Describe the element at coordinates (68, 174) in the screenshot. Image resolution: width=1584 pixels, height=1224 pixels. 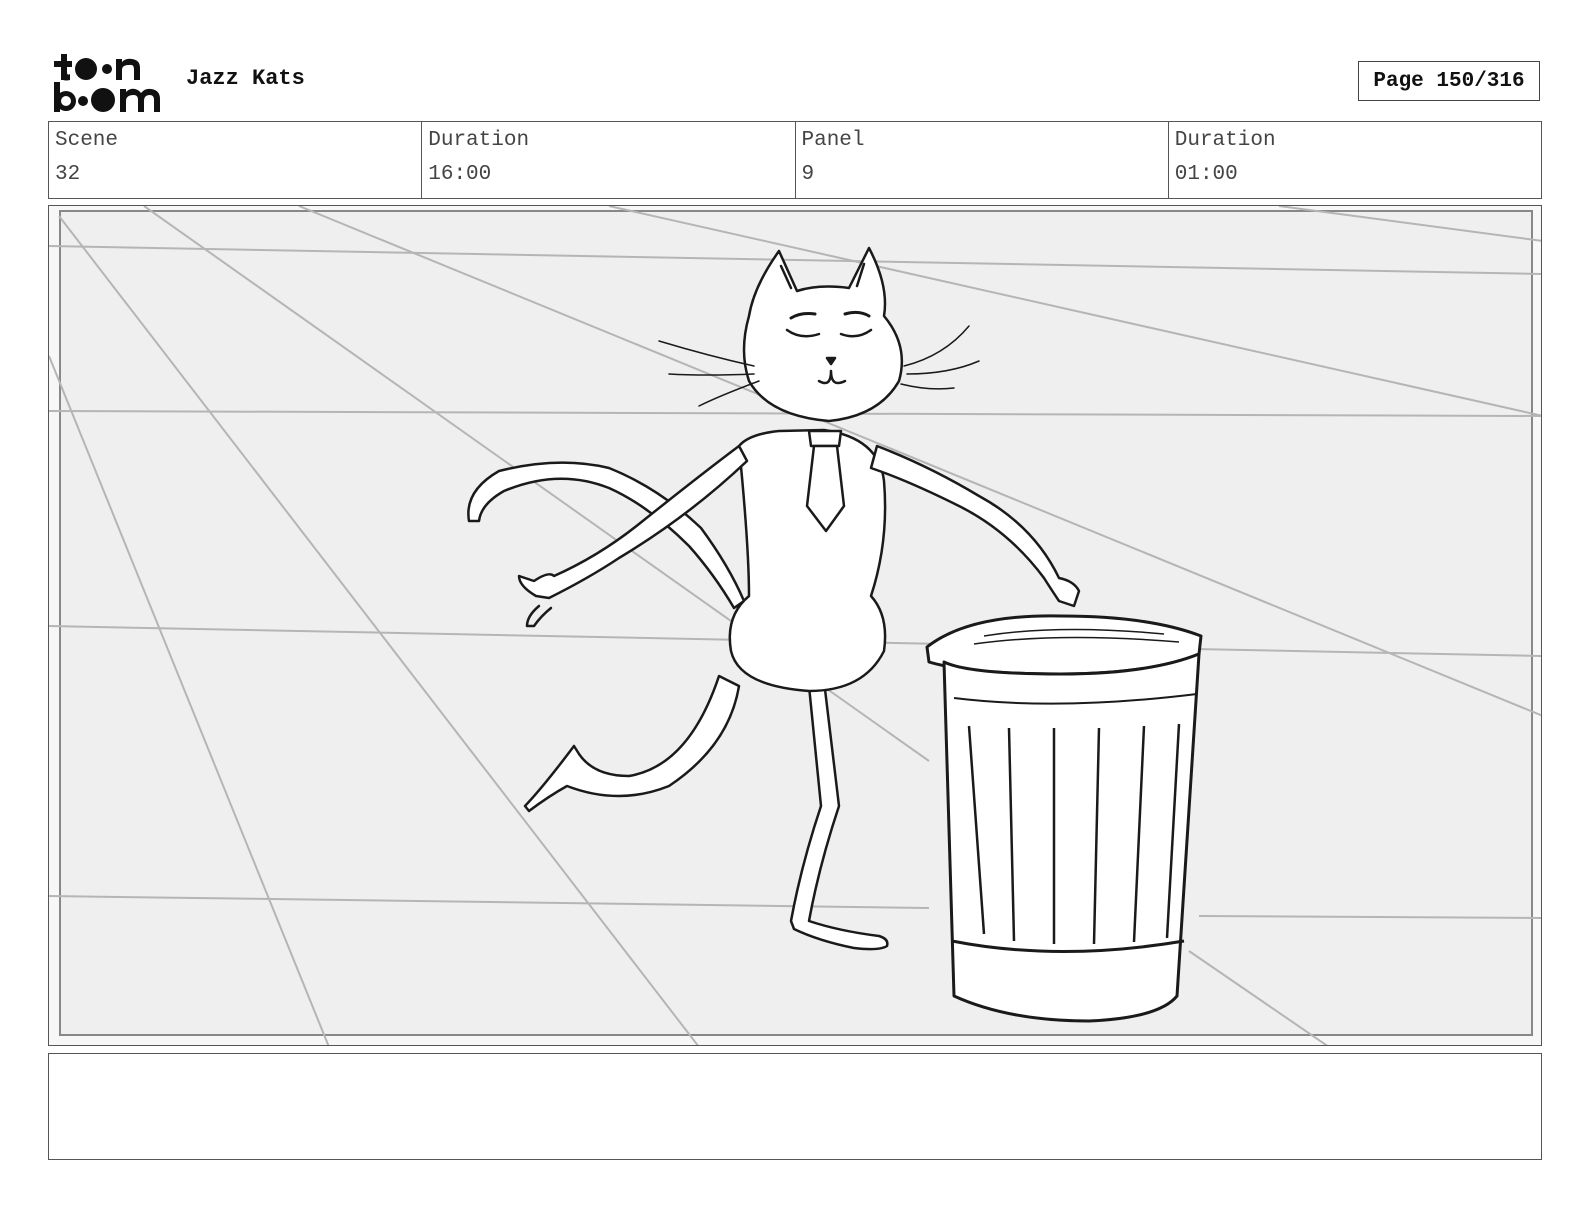
I see `scene-value: 32` at that location.